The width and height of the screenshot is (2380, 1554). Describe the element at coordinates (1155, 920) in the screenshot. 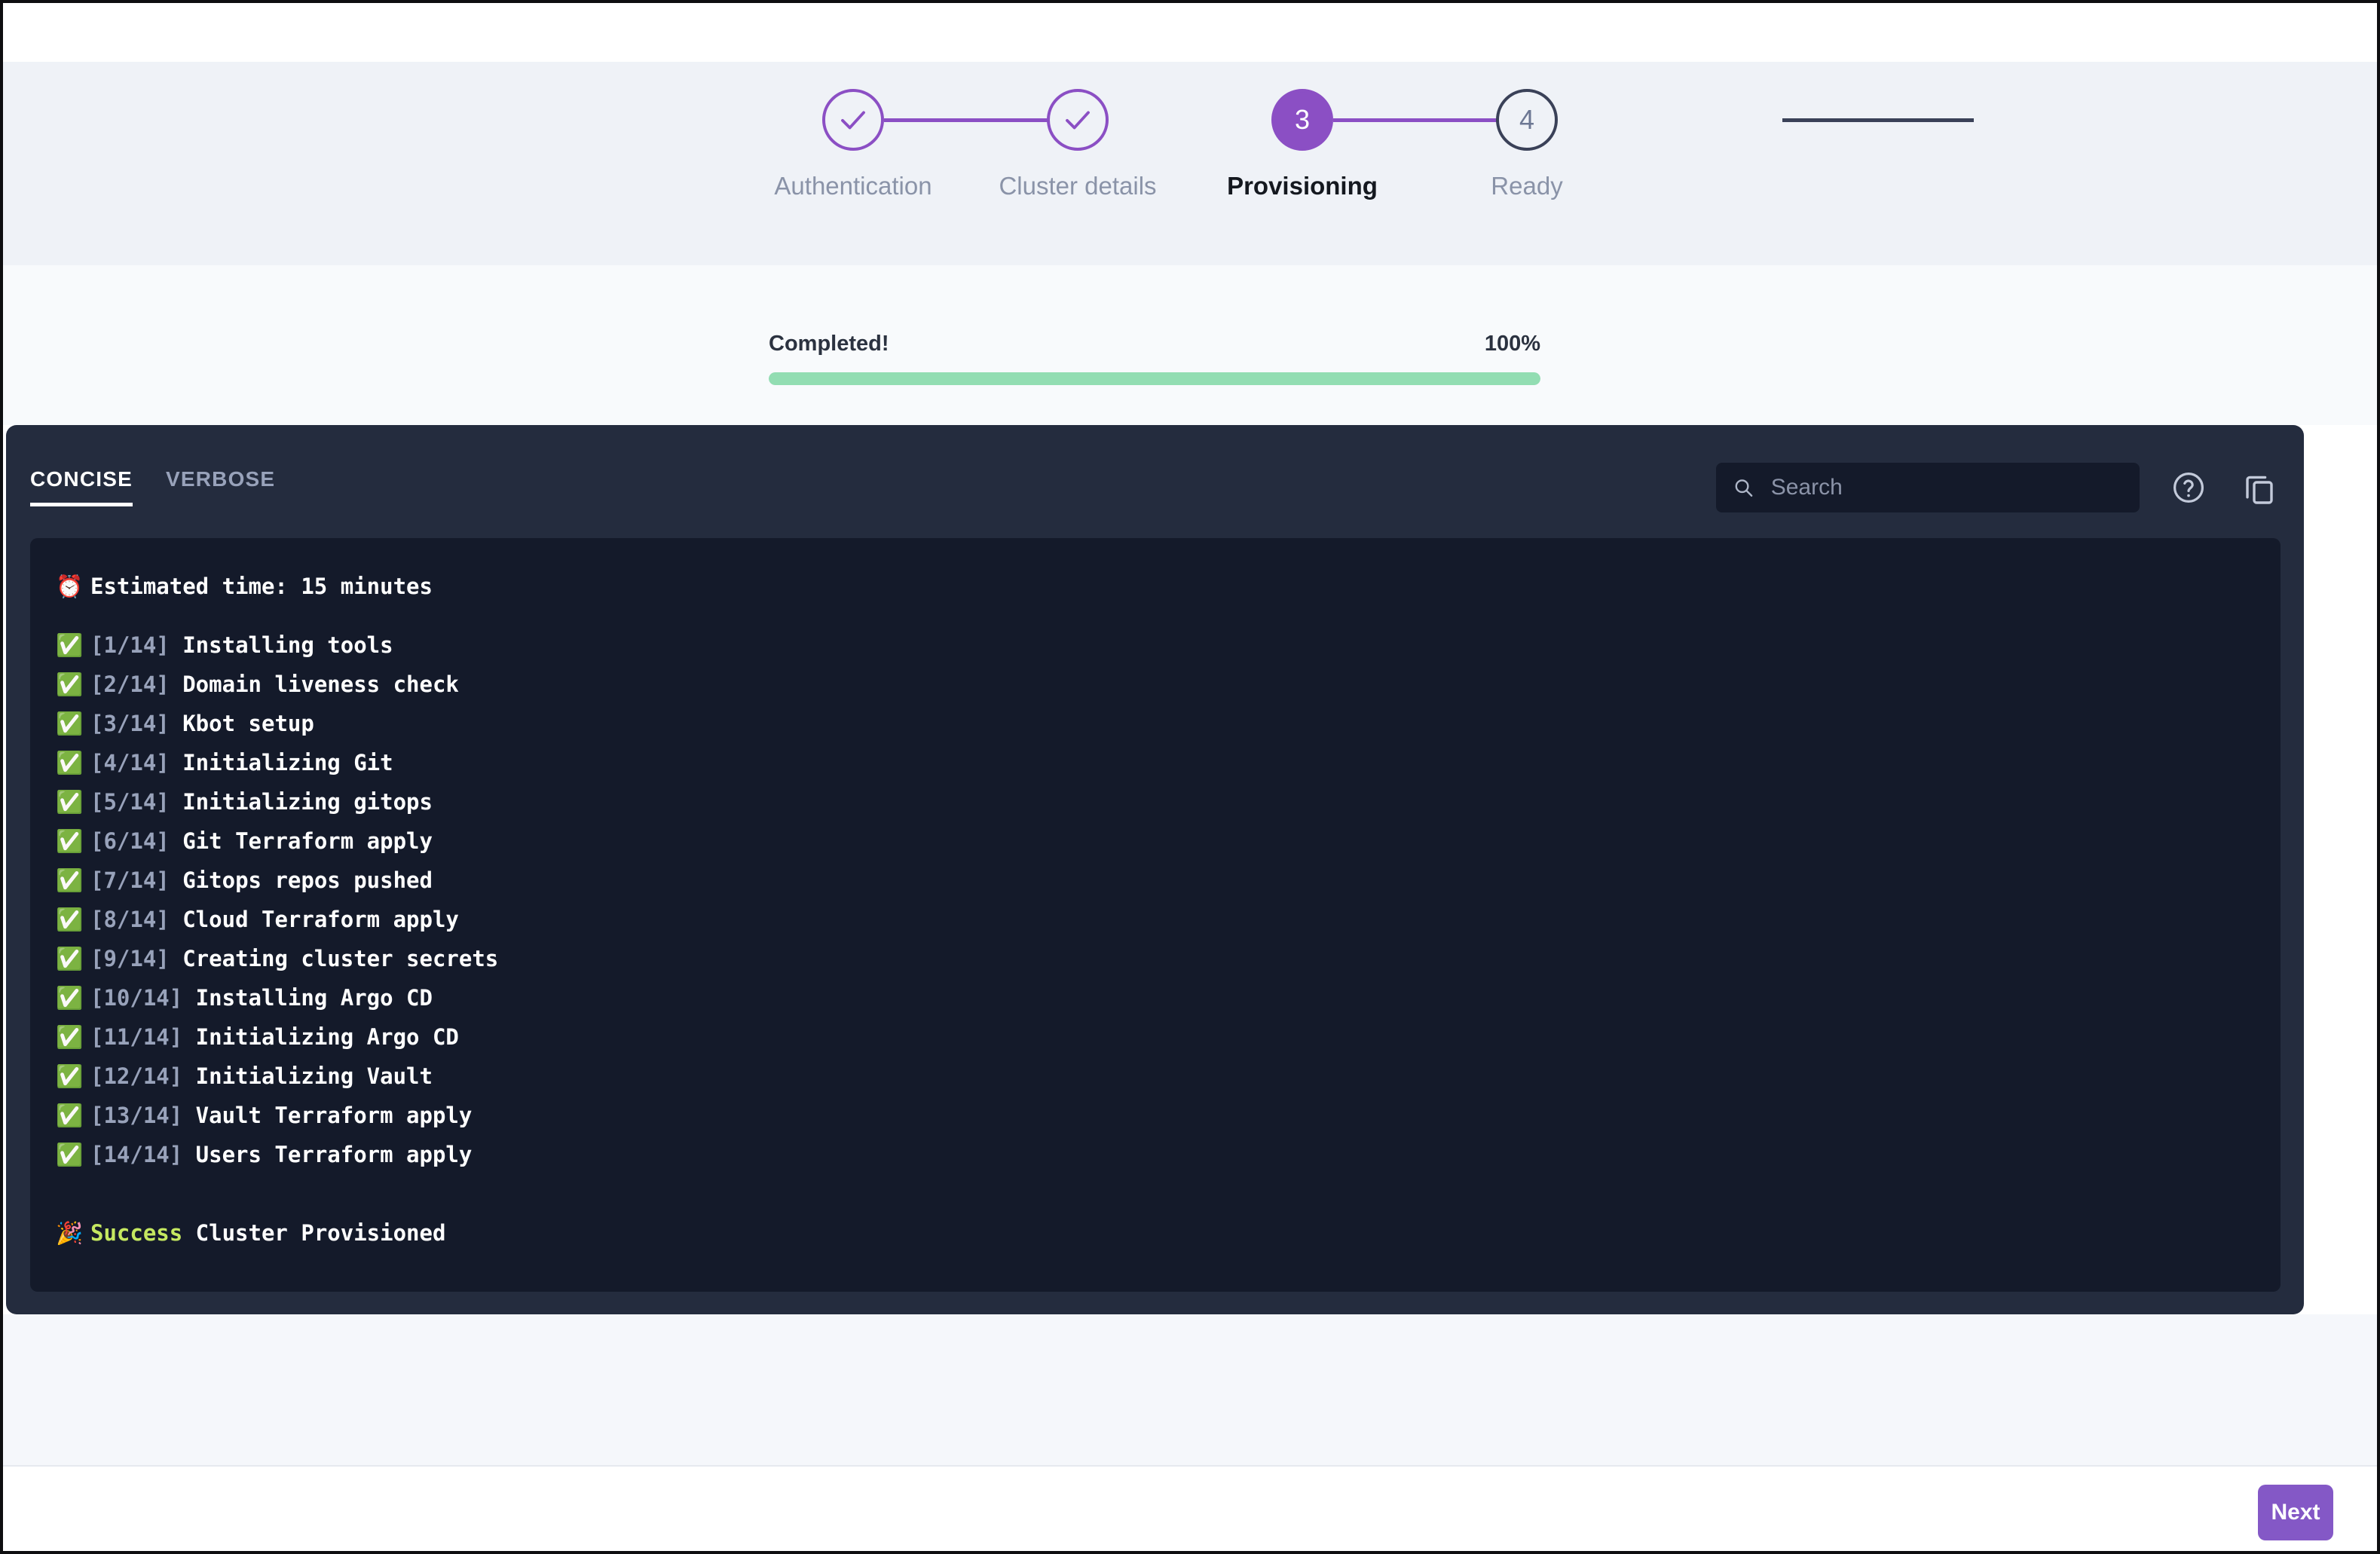

I see `log-step-row: ✅ [8/14] Cloud Terraform apply` at that location.